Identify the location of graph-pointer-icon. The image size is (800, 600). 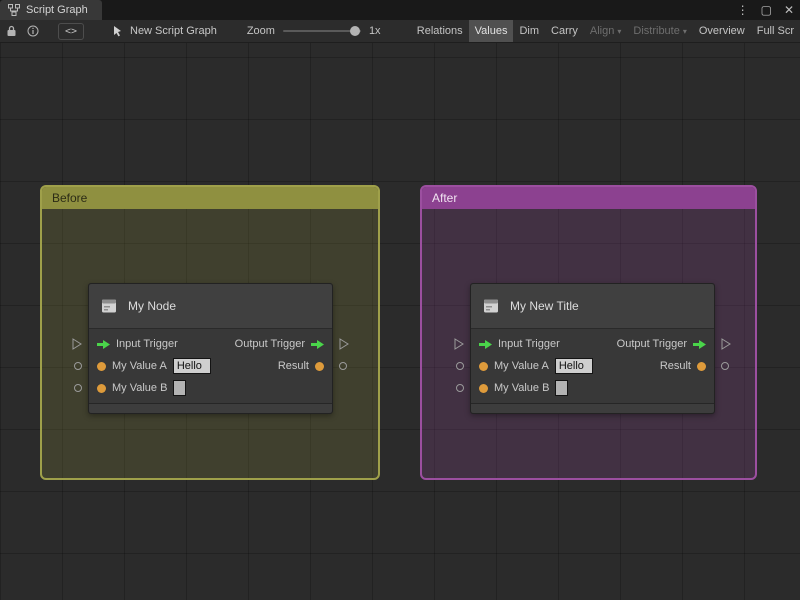
(118, 31).